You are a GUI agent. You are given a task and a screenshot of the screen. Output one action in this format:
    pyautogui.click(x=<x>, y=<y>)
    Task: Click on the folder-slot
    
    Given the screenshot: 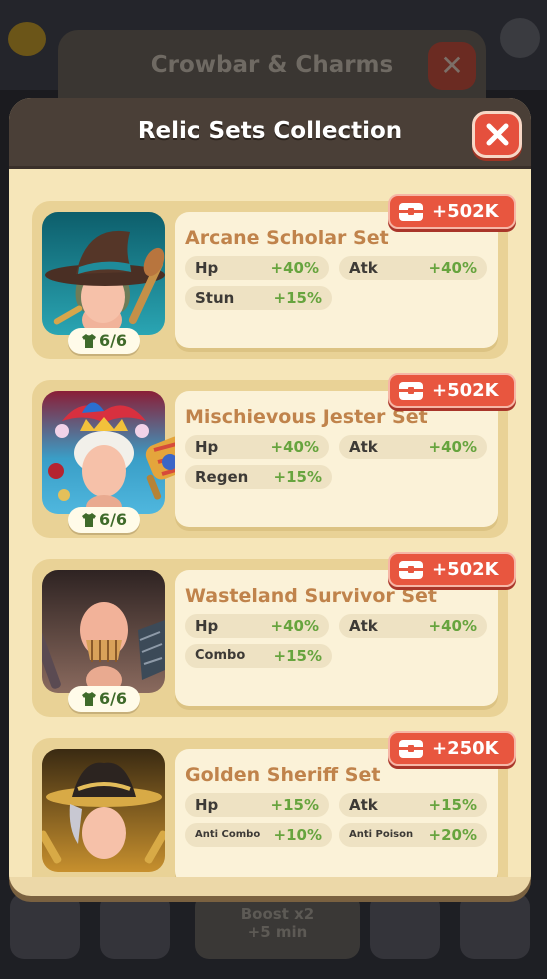 What is the action you would take?
    pyautogui.click(x=405, y=926)
    